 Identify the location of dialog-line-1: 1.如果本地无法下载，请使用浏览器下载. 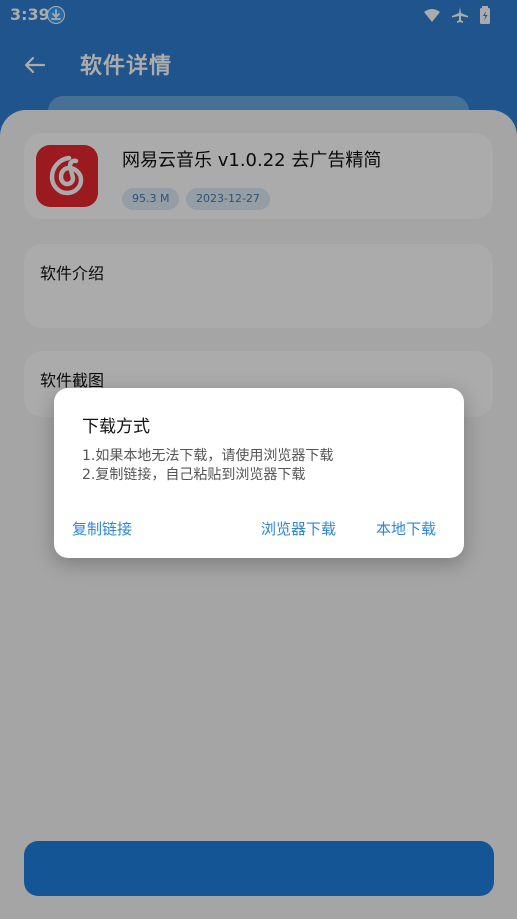
(208, 456).